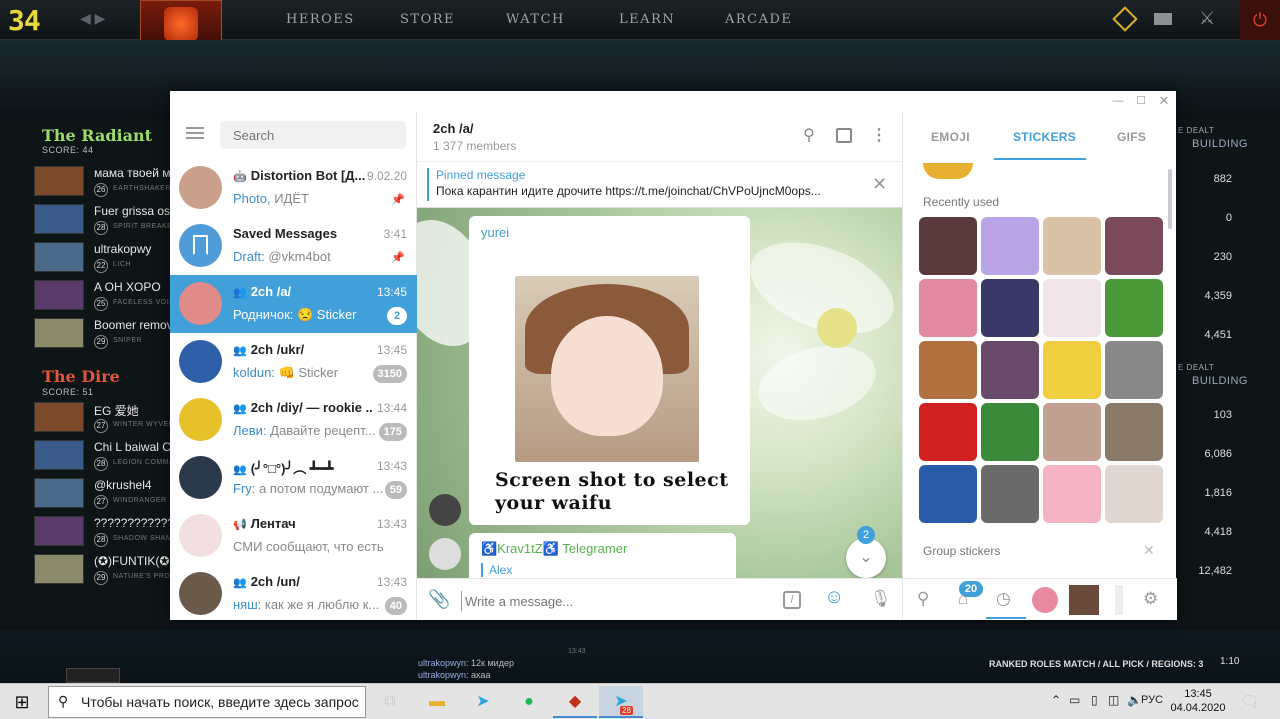  Describe the element at coordinates (102, 295) in the screenshot. I see `player-row: A OH XOPO 25 FACELESS VOID` at that location.